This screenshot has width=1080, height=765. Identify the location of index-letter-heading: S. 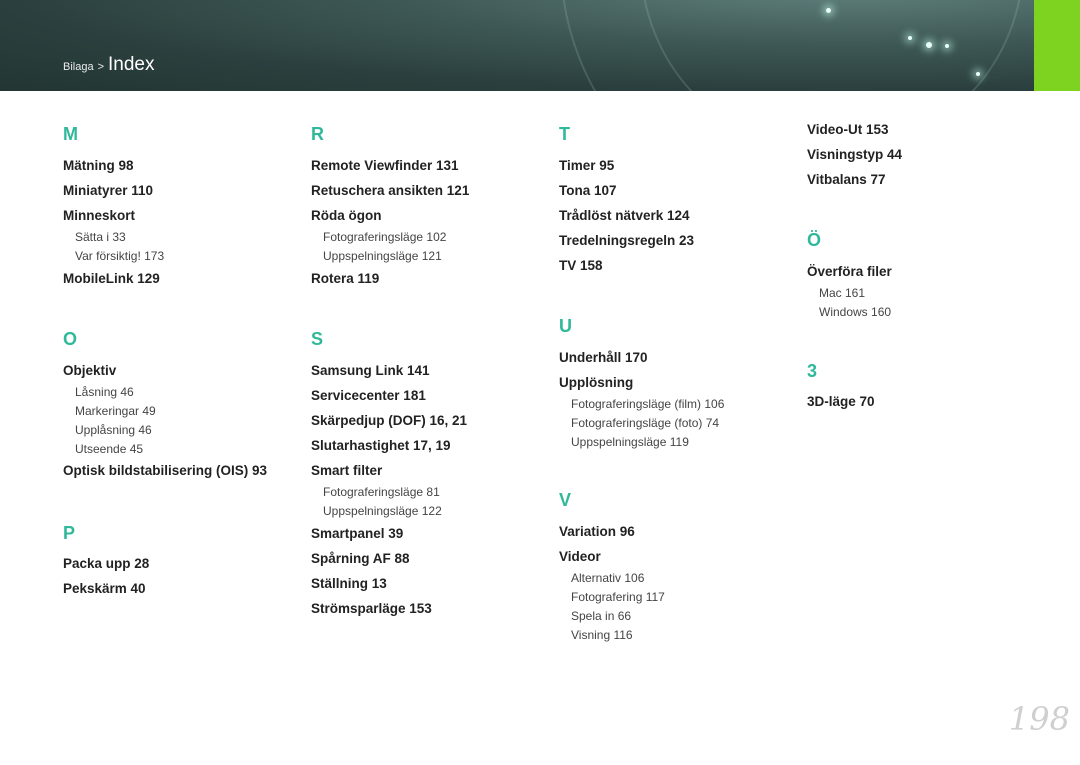
(317, 339).